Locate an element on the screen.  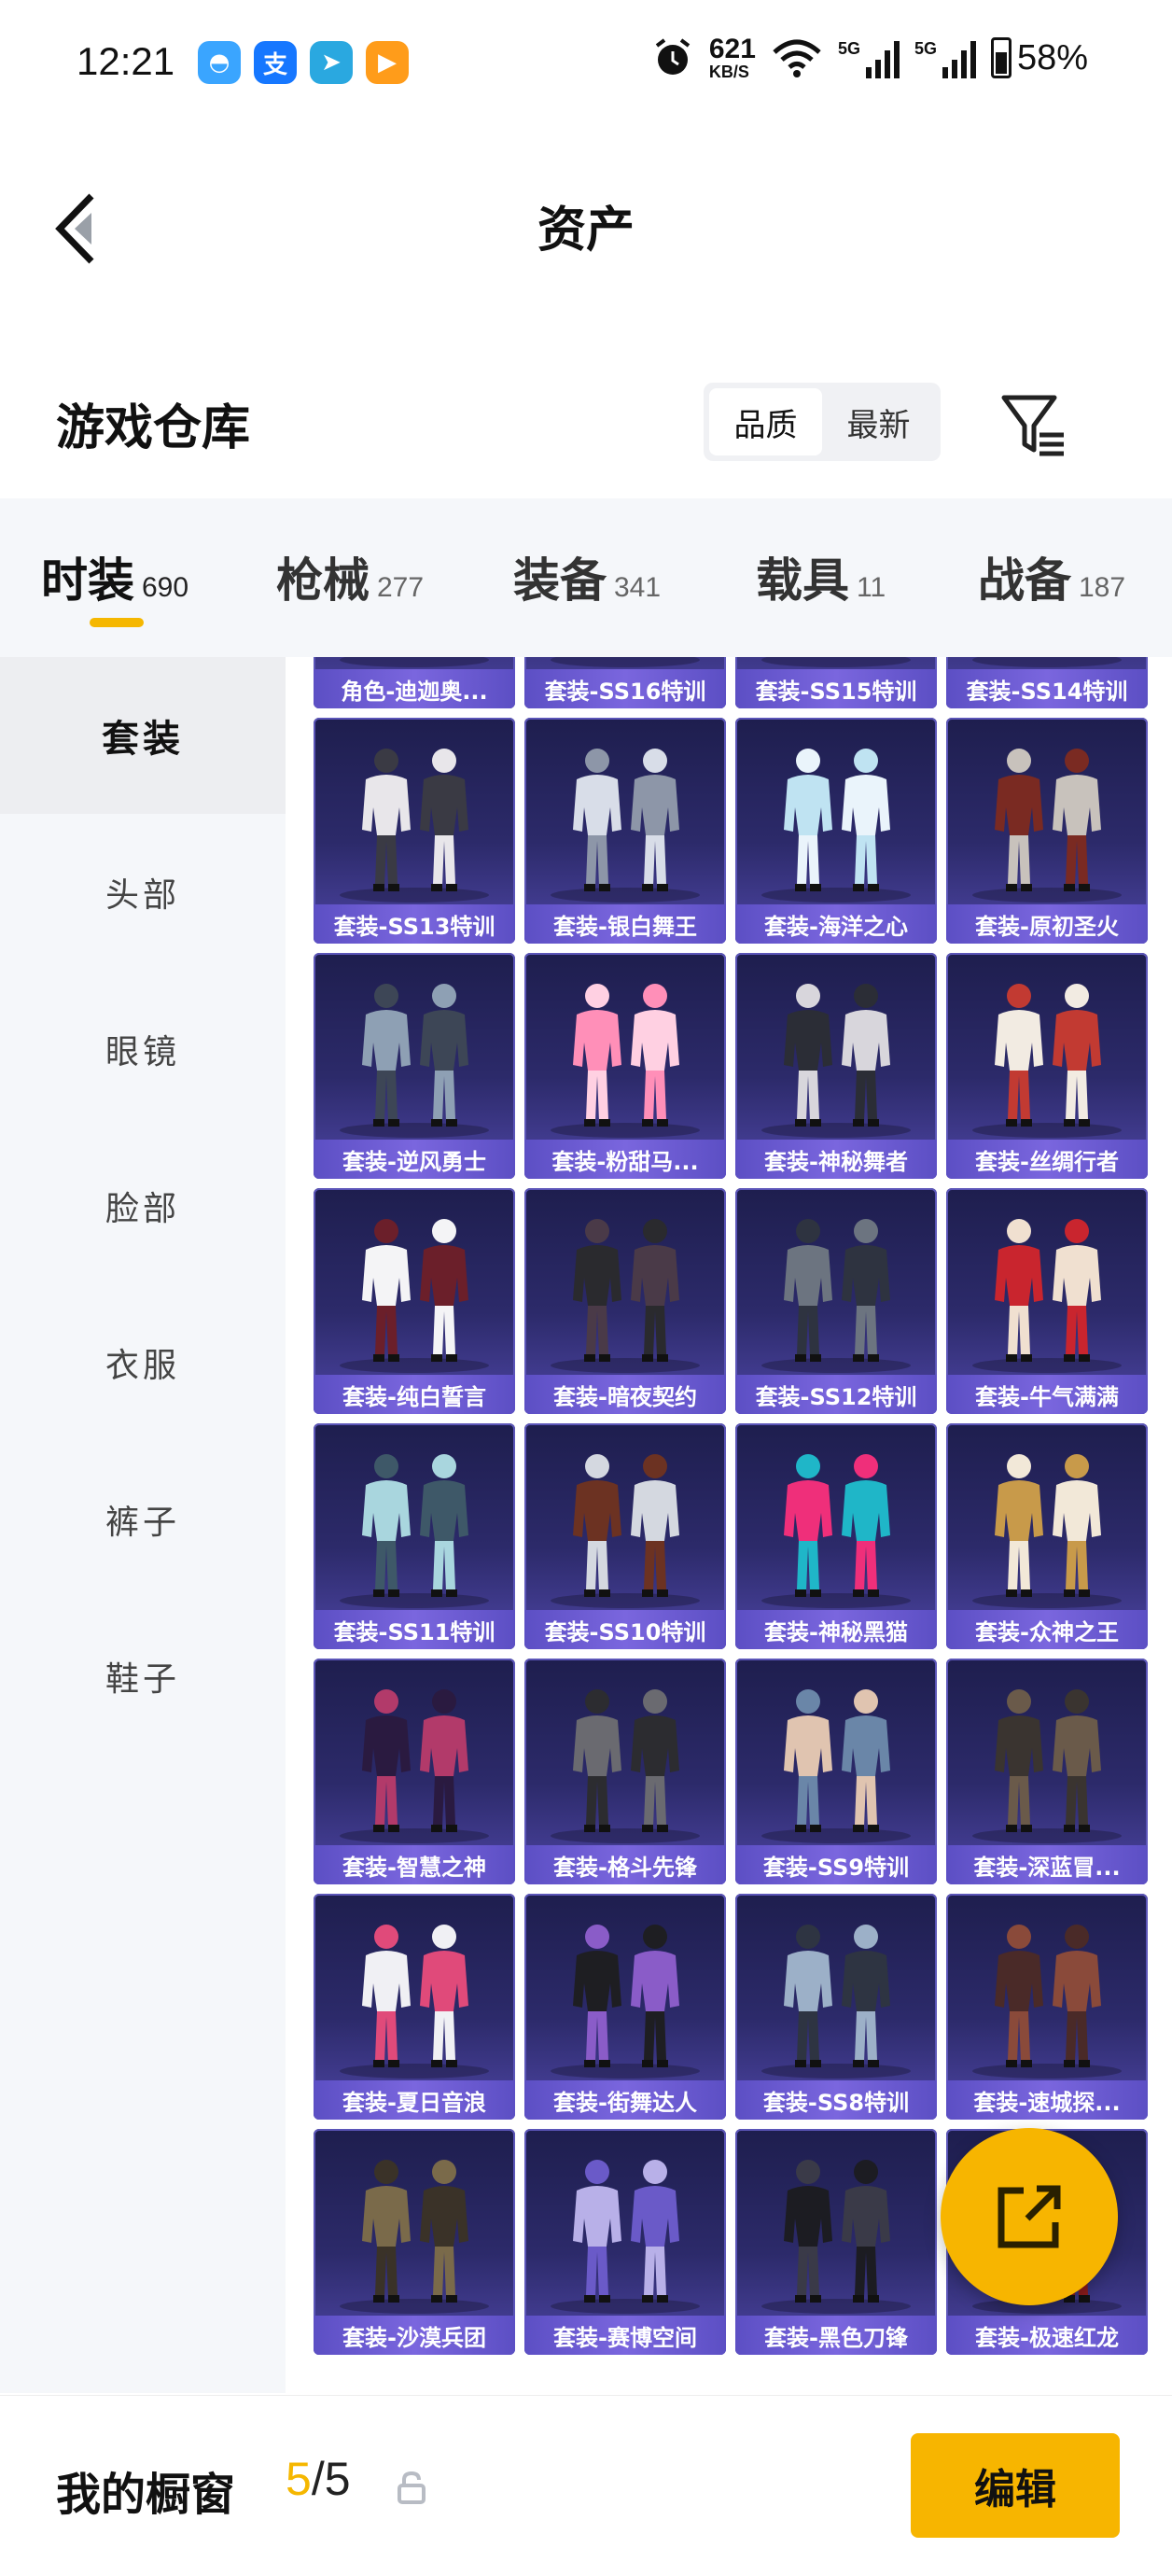
share-icon is located at coordinates (1029, 2216).